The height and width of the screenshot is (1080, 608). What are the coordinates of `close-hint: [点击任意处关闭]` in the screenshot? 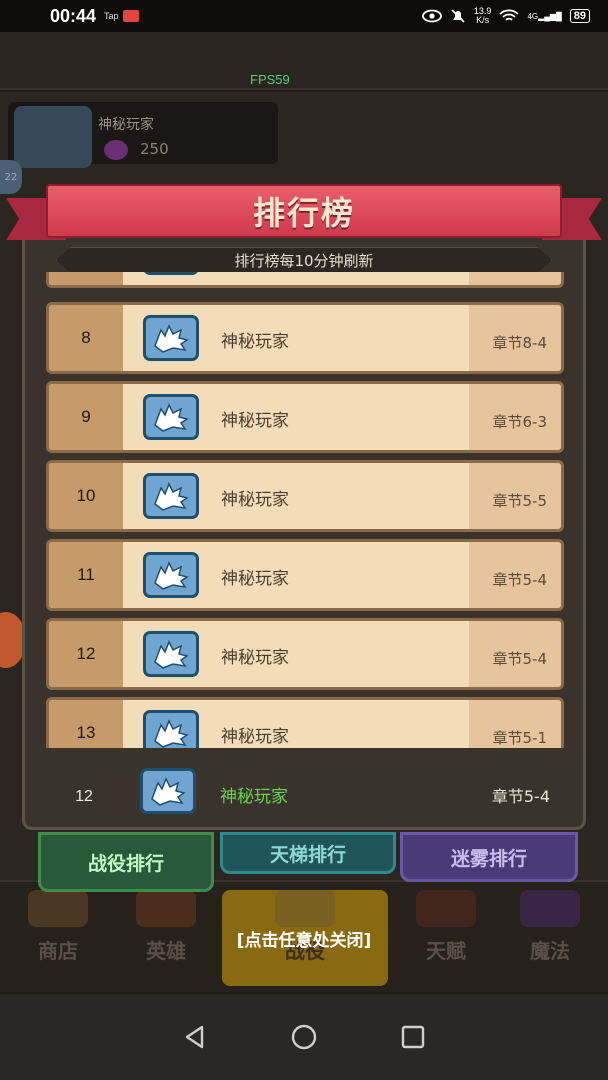 It's located at (304, 938).